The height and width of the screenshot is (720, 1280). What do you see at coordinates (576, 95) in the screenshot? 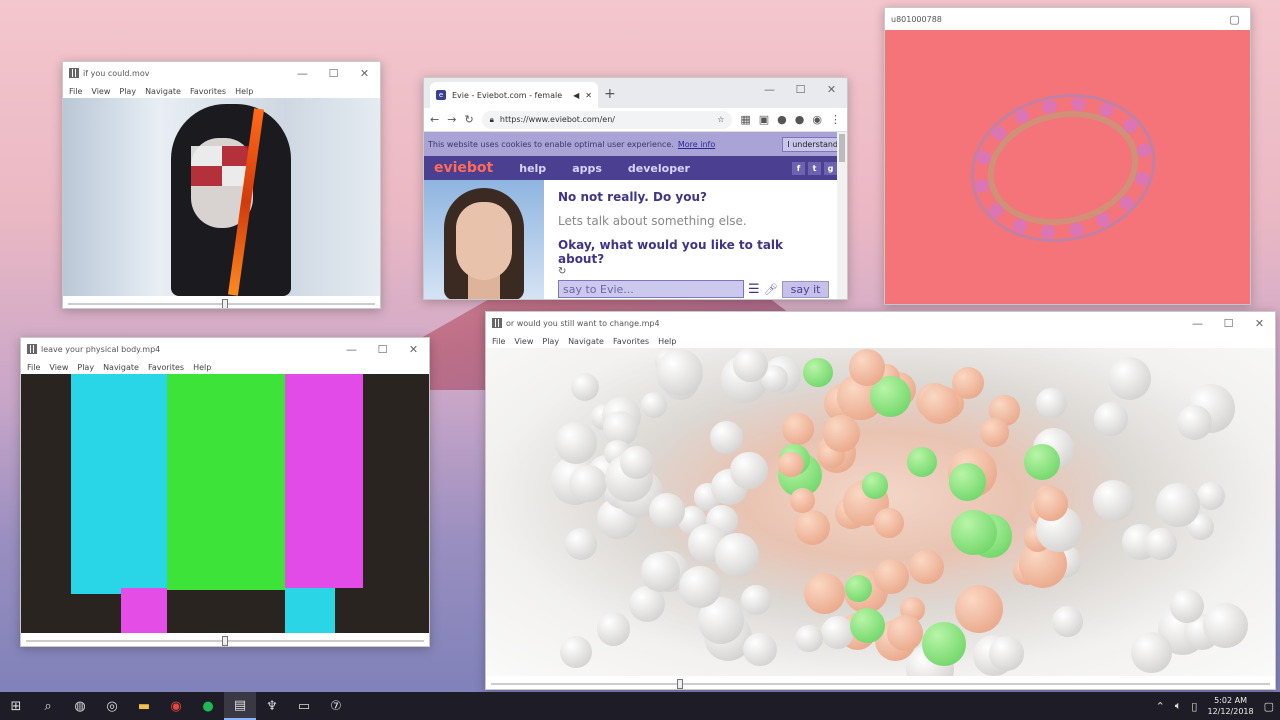
I see `speaker-icon: ◀` at bounding box center [576, 95].